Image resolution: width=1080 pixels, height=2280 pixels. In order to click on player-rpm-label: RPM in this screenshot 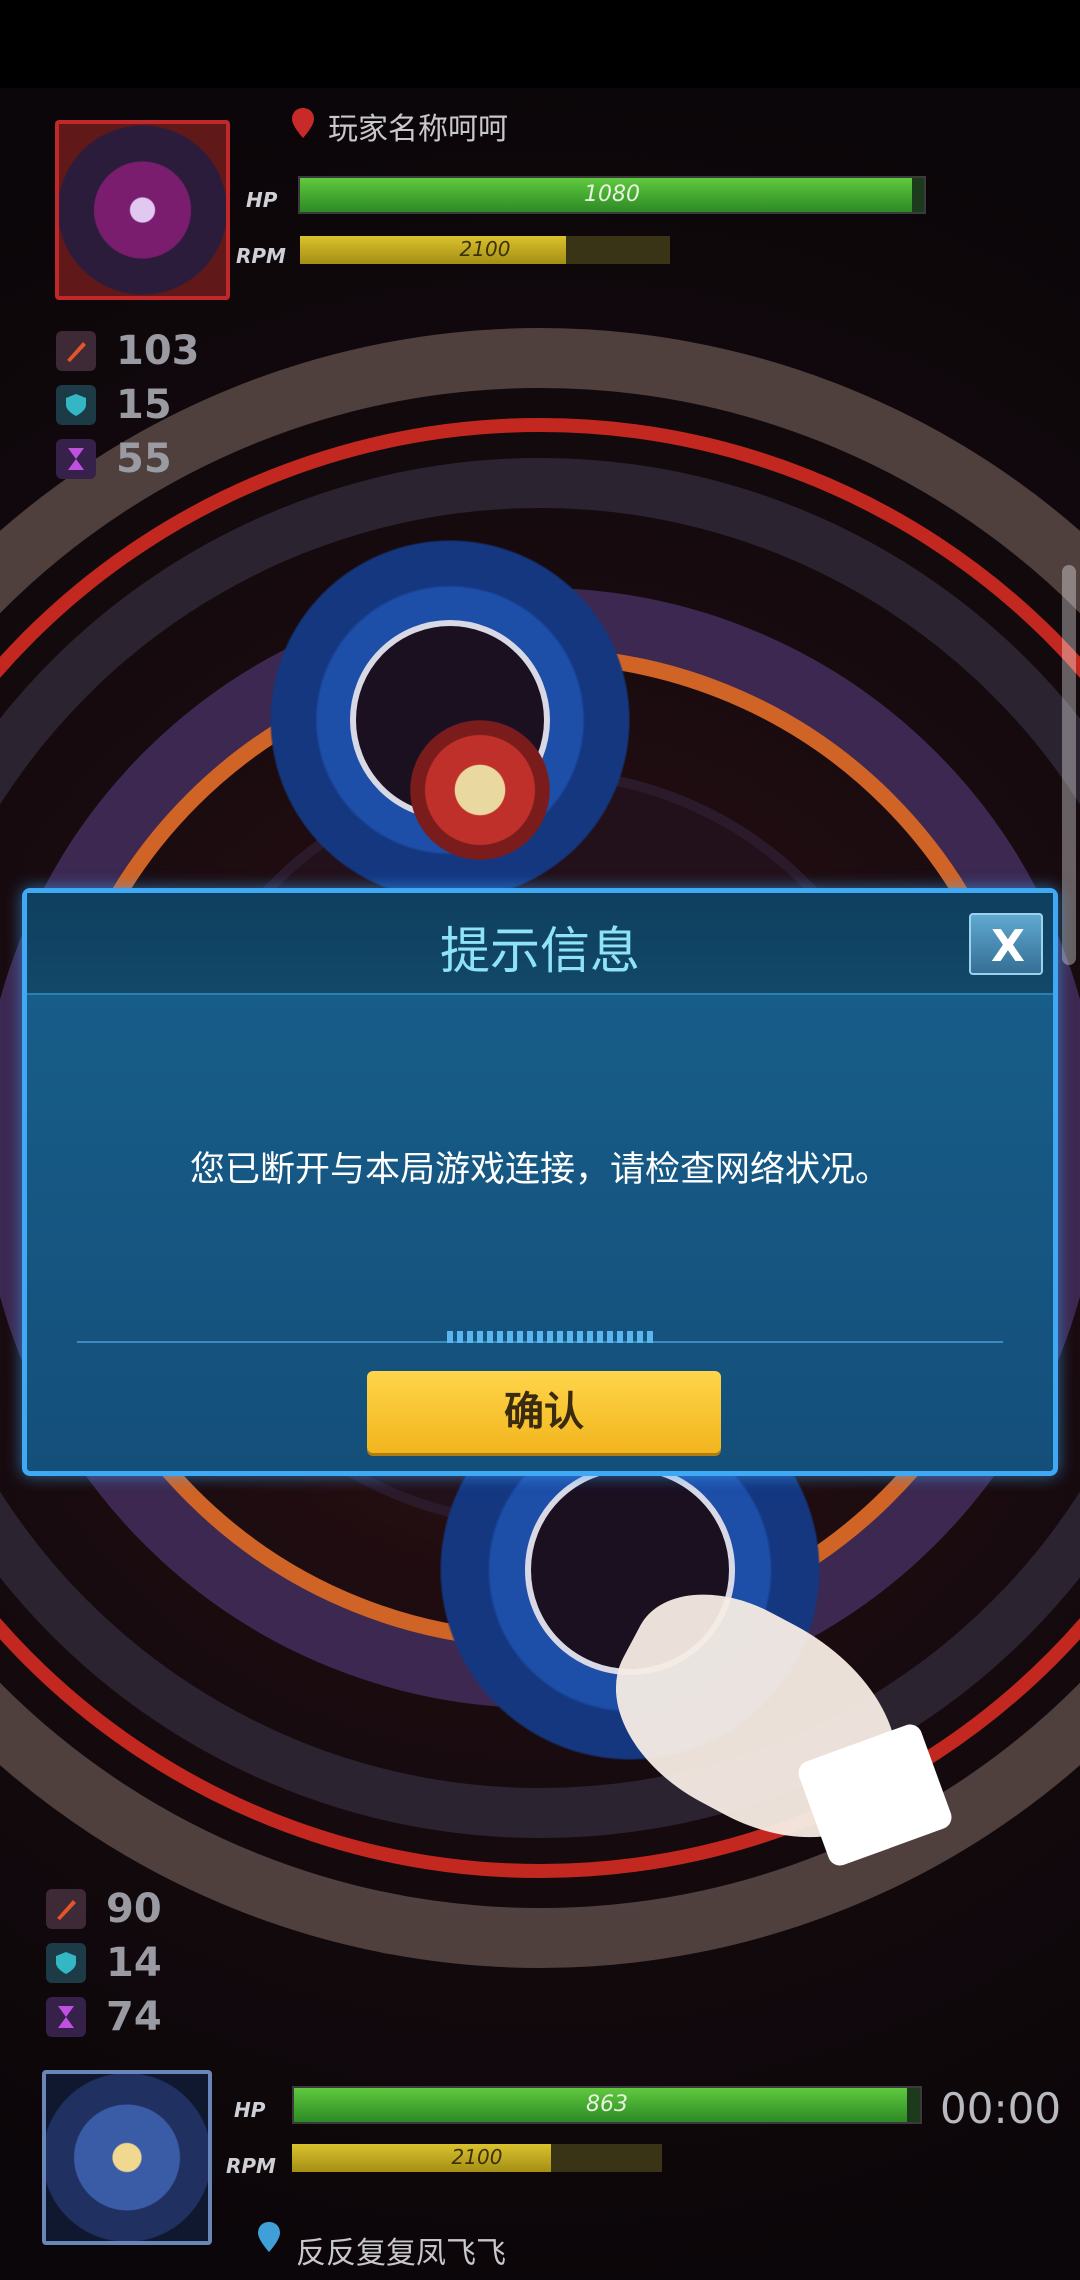, I will do `click(251, 2166)`.